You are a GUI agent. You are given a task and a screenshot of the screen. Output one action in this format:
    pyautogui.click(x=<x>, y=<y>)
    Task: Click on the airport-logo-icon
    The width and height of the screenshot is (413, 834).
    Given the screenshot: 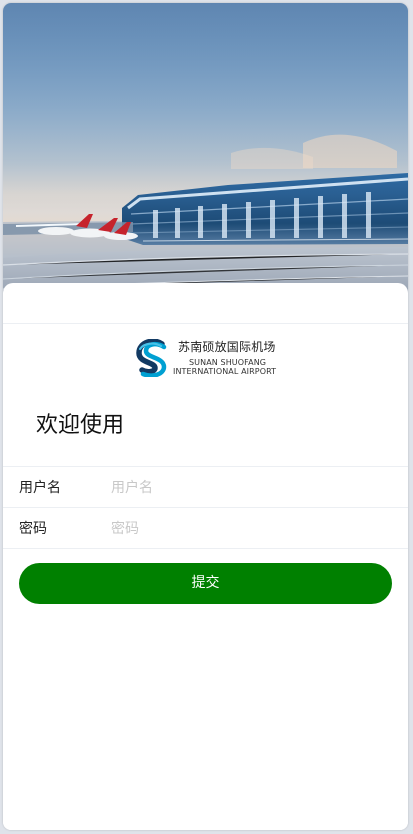 What is the action you would take?
    pyautogui.click(x=151, y=358)
    